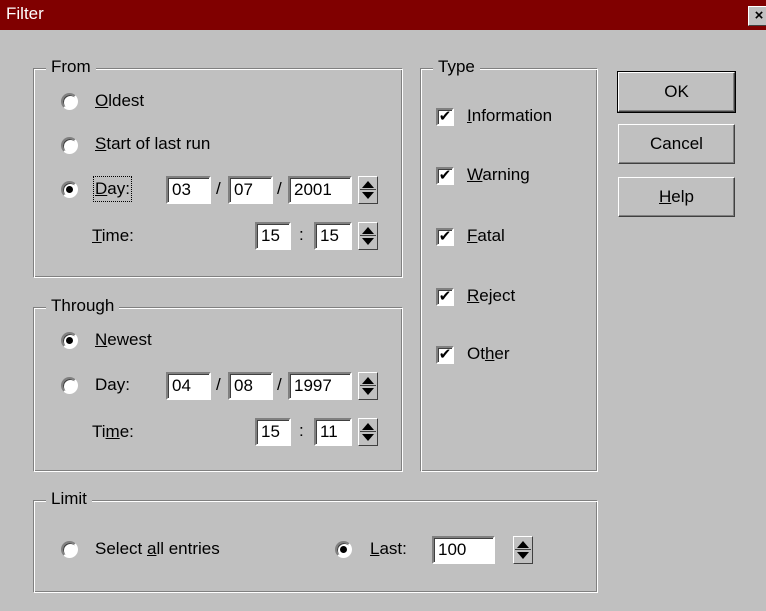 The image size is (766, 611). I want to click on from-start-of-last-run-radio, so click(69, 145).